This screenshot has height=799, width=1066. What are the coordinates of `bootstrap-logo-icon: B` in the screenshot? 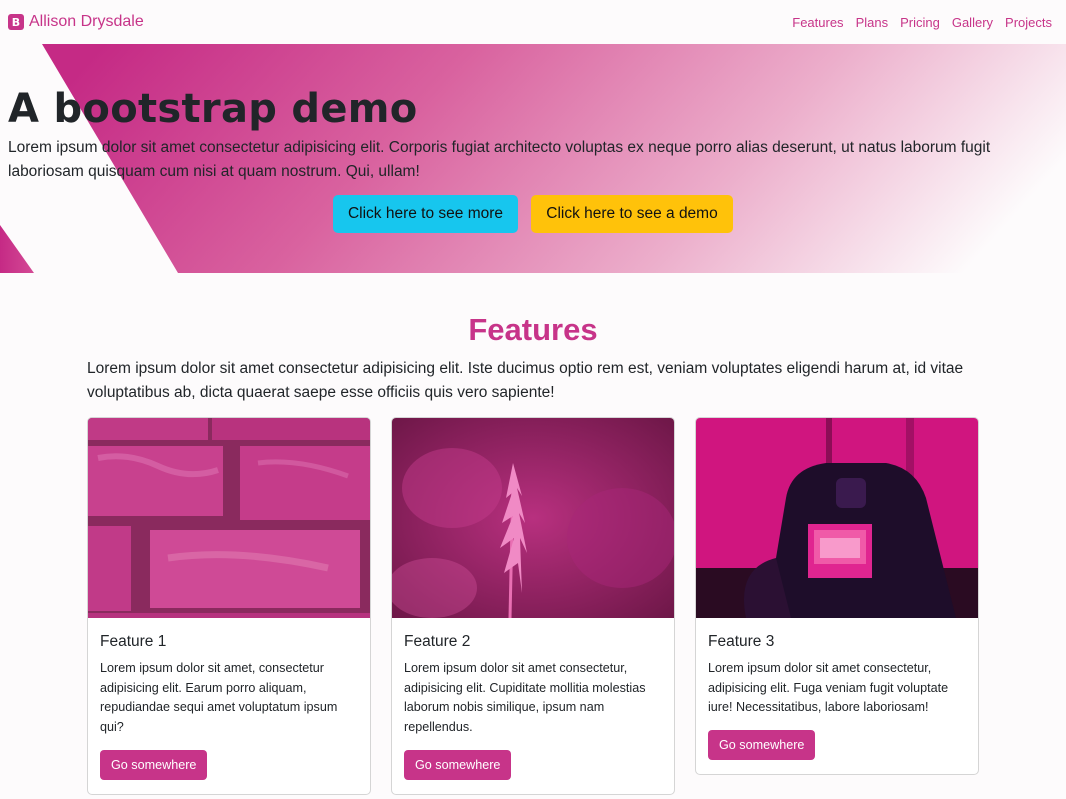 It's located at (16, 22).